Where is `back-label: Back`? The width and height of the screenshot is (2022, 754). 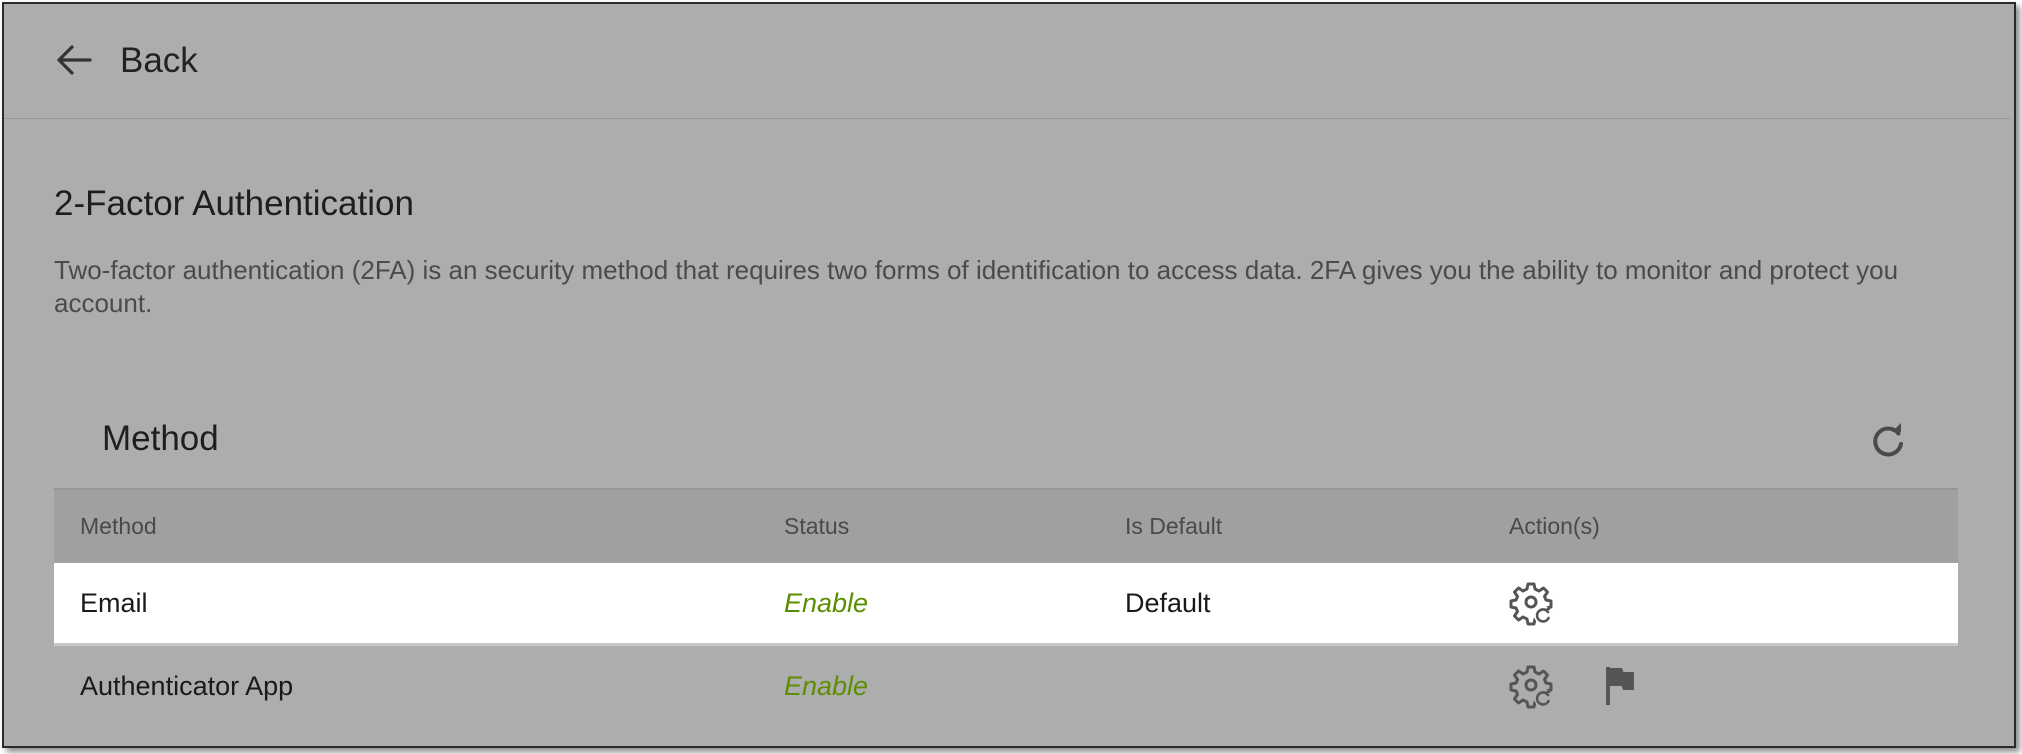 back-label: Back is located at coordinates (159, 60).